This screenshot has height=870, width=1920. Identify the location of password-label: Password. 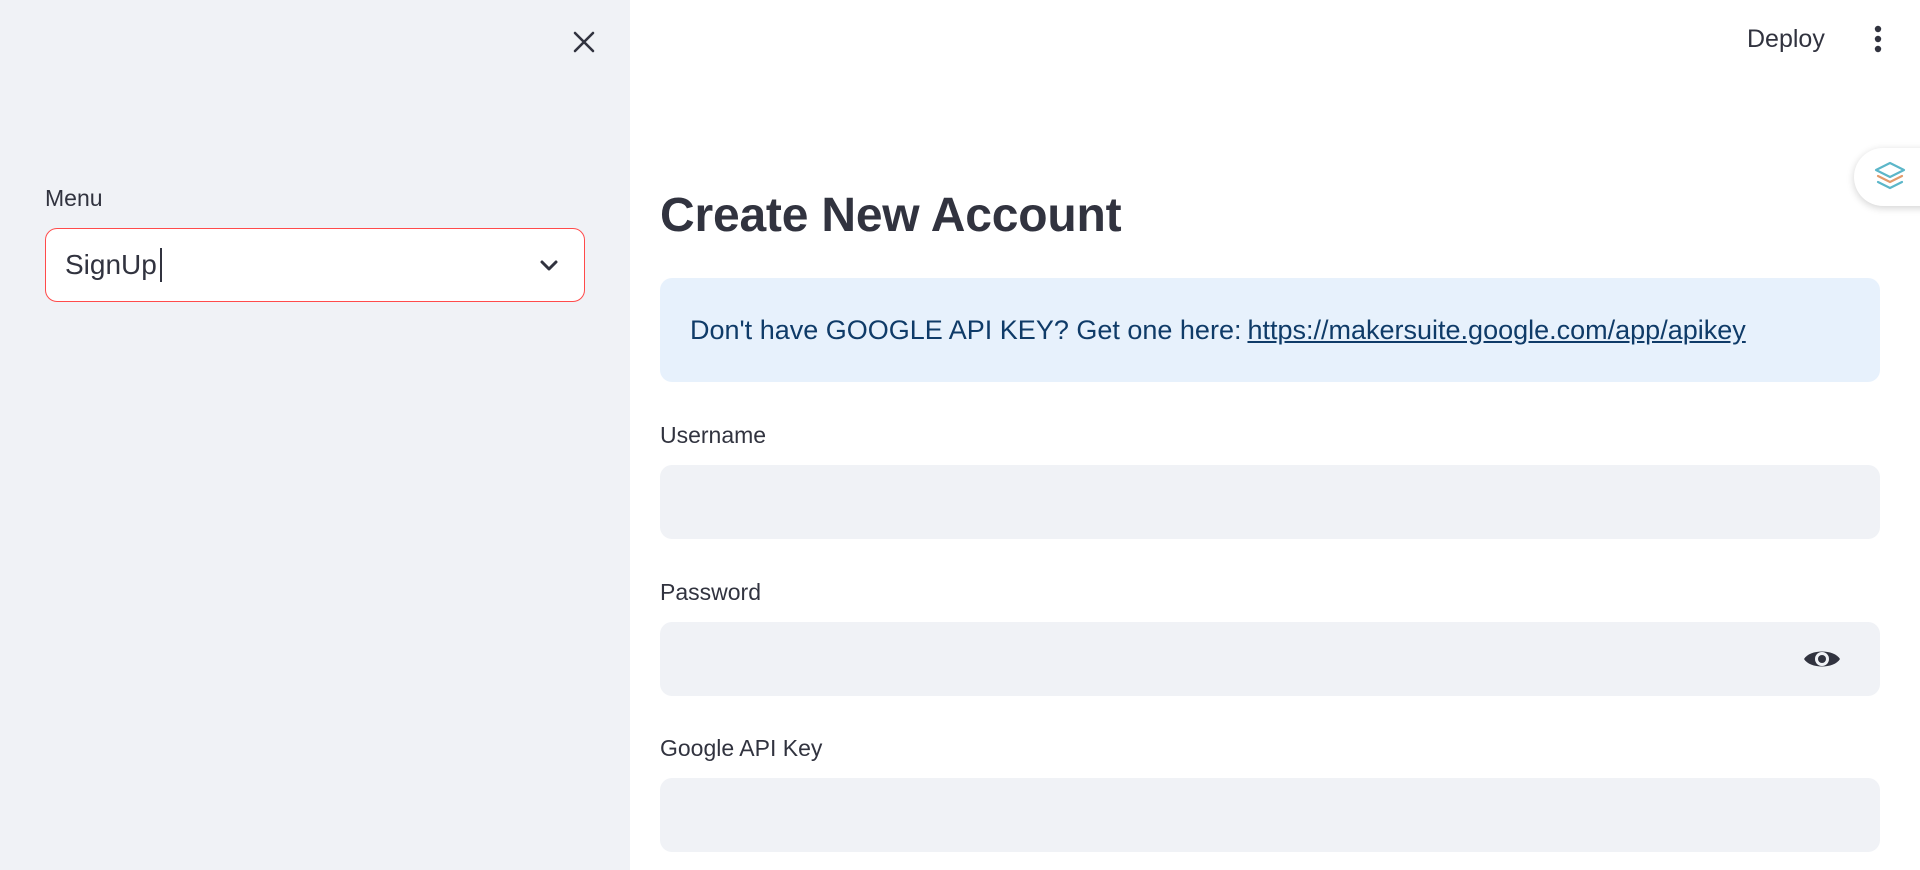
(710, 592).